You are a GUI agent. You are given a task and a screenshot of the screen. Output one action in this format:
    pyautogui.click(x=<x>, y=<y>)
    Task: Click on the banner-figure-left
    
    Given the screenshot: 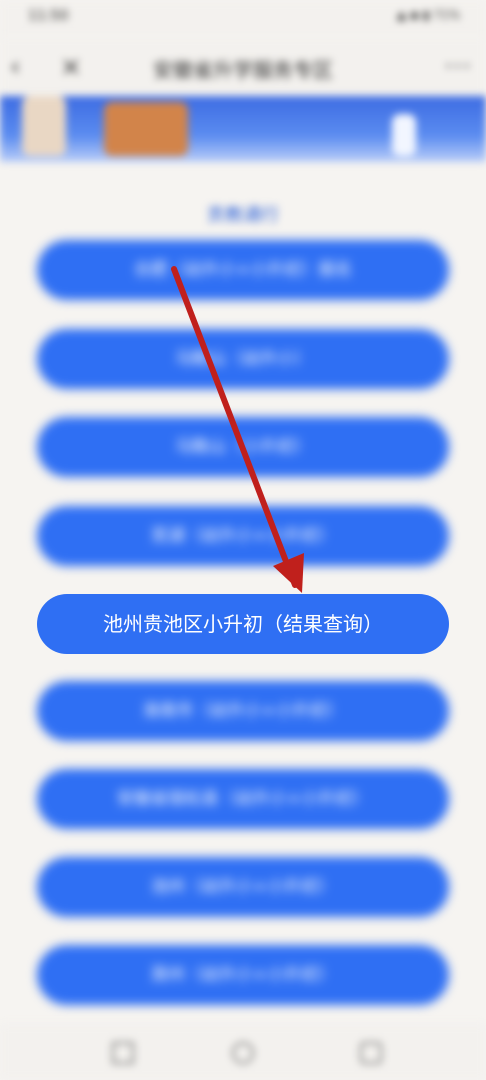 What is the action you would take?
    pyautogui.click(x=44, y=126)
    